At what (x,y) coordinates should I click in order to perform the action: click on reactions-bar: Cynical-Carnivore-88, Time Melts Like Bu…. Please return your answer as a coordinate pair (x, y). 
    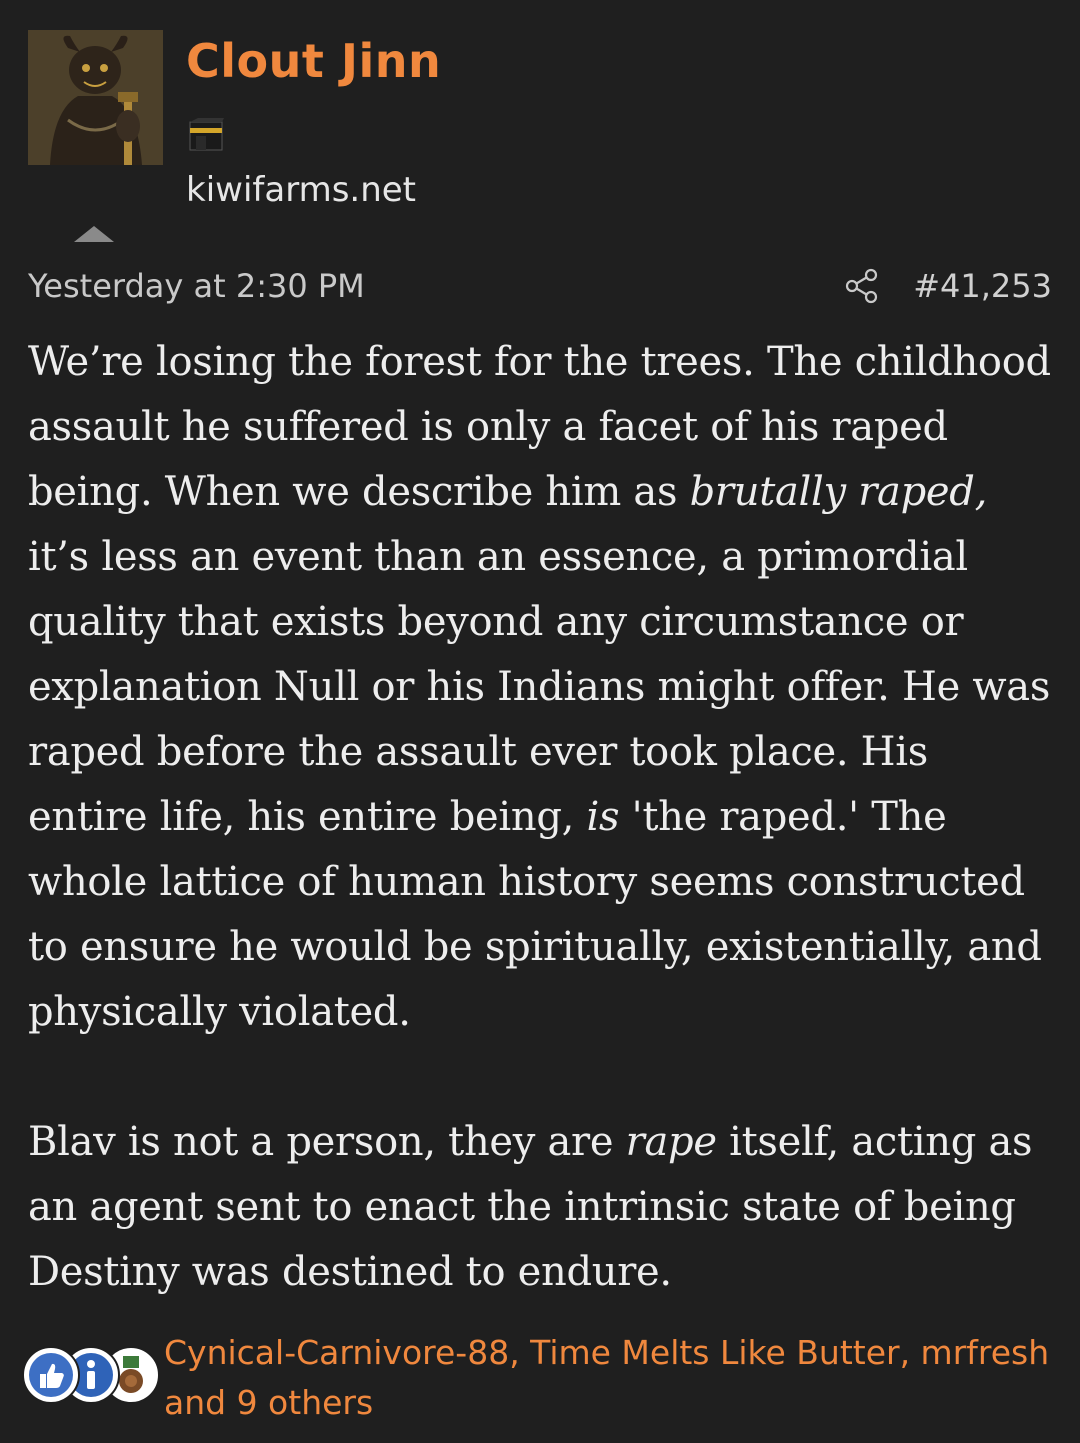
    Looking at the image, I should click on (542, 1378).